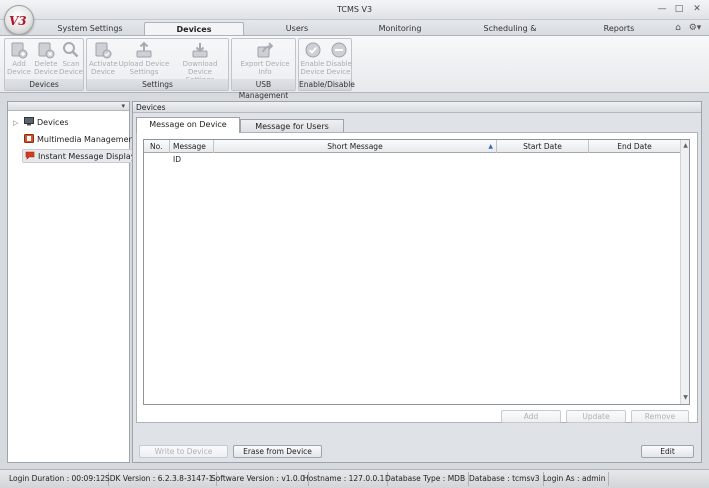  Describe the element at coordinates (103, 72) in the screenshot. I see `activate-device-label-2: Device` at that location.